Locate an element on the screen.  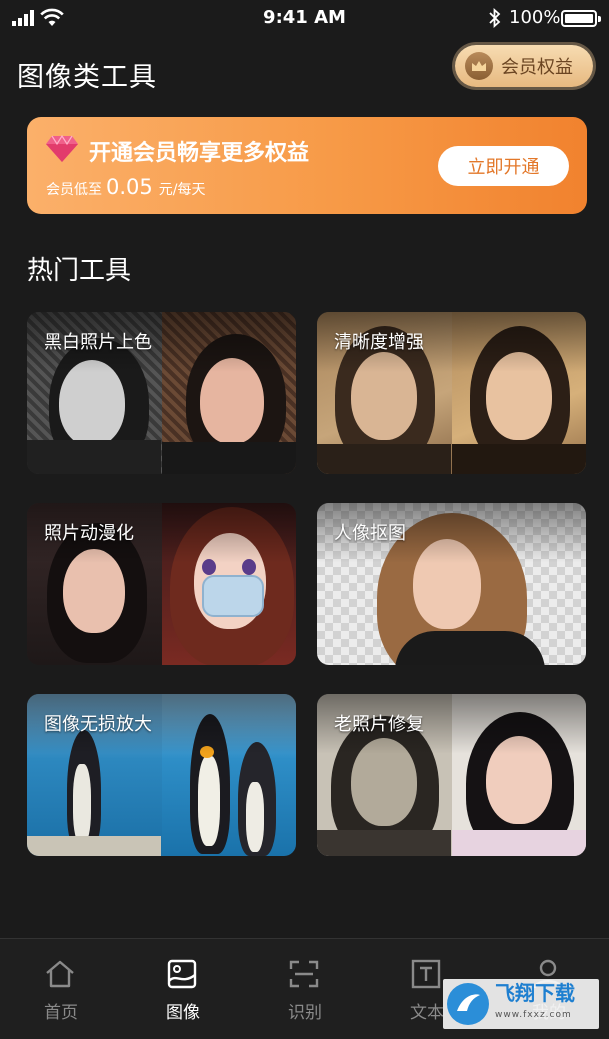
scan-icon is located at coordinates (304, 974).